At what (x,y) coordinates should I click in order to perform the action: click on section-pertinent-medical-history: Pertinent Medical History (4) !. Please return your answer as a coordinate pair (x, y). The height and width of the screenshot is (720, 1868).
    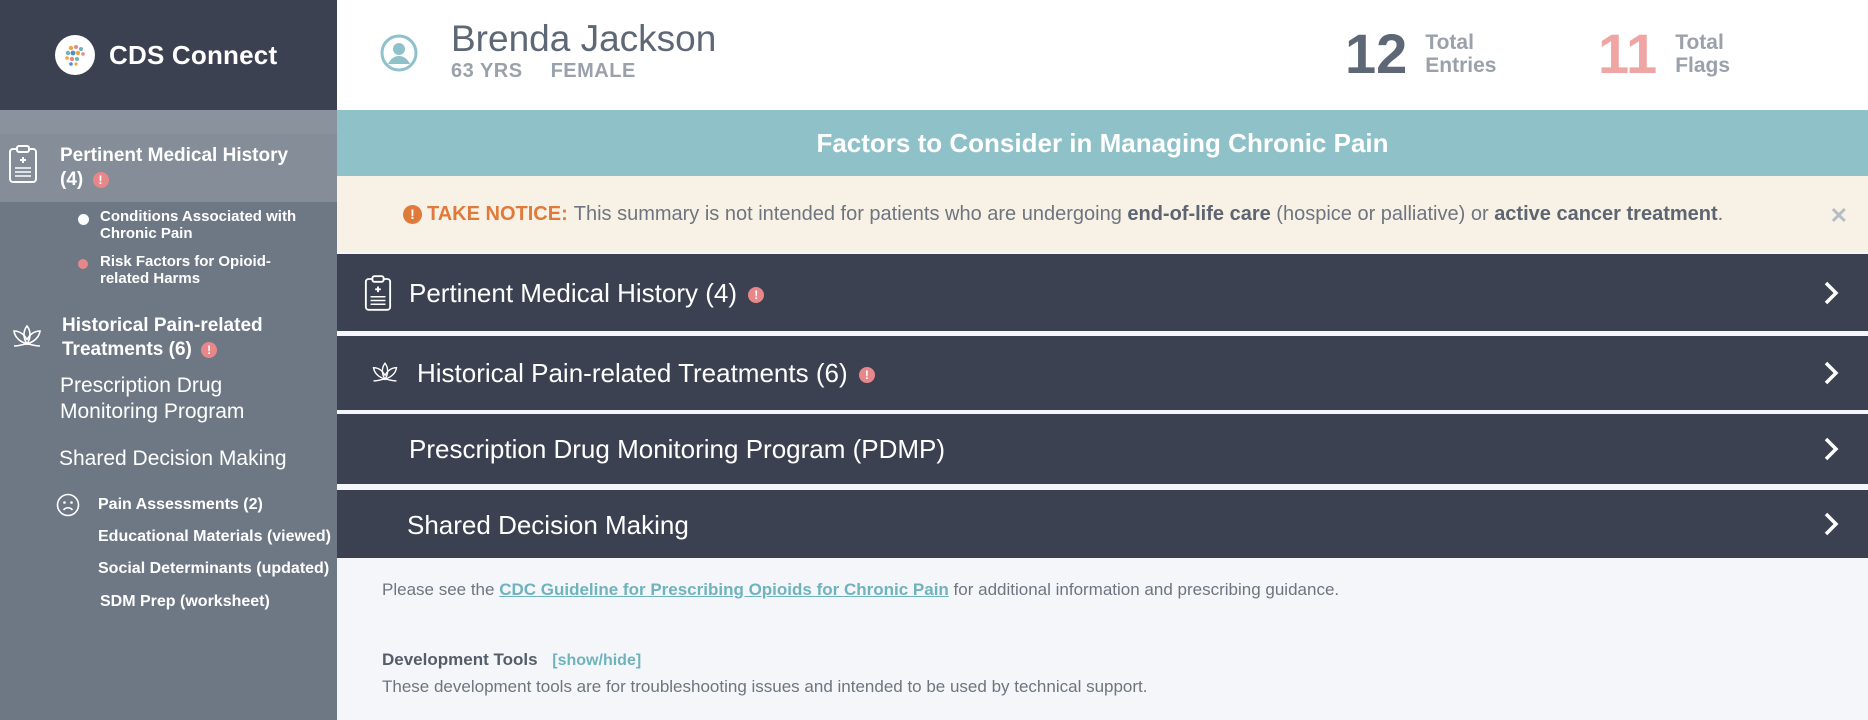
    Looking at the image, I should click on (1102, 292).